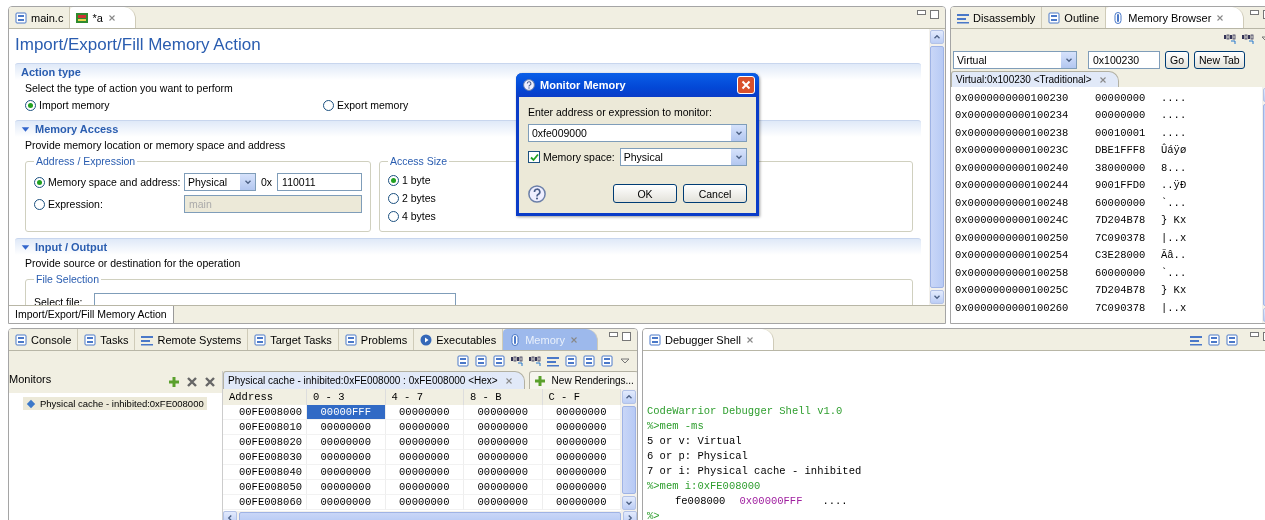  What do you see at coordinates (1124, 60) in the screenshot?
I see `address-field: 0x100230` at bounding box center [1124, 60].